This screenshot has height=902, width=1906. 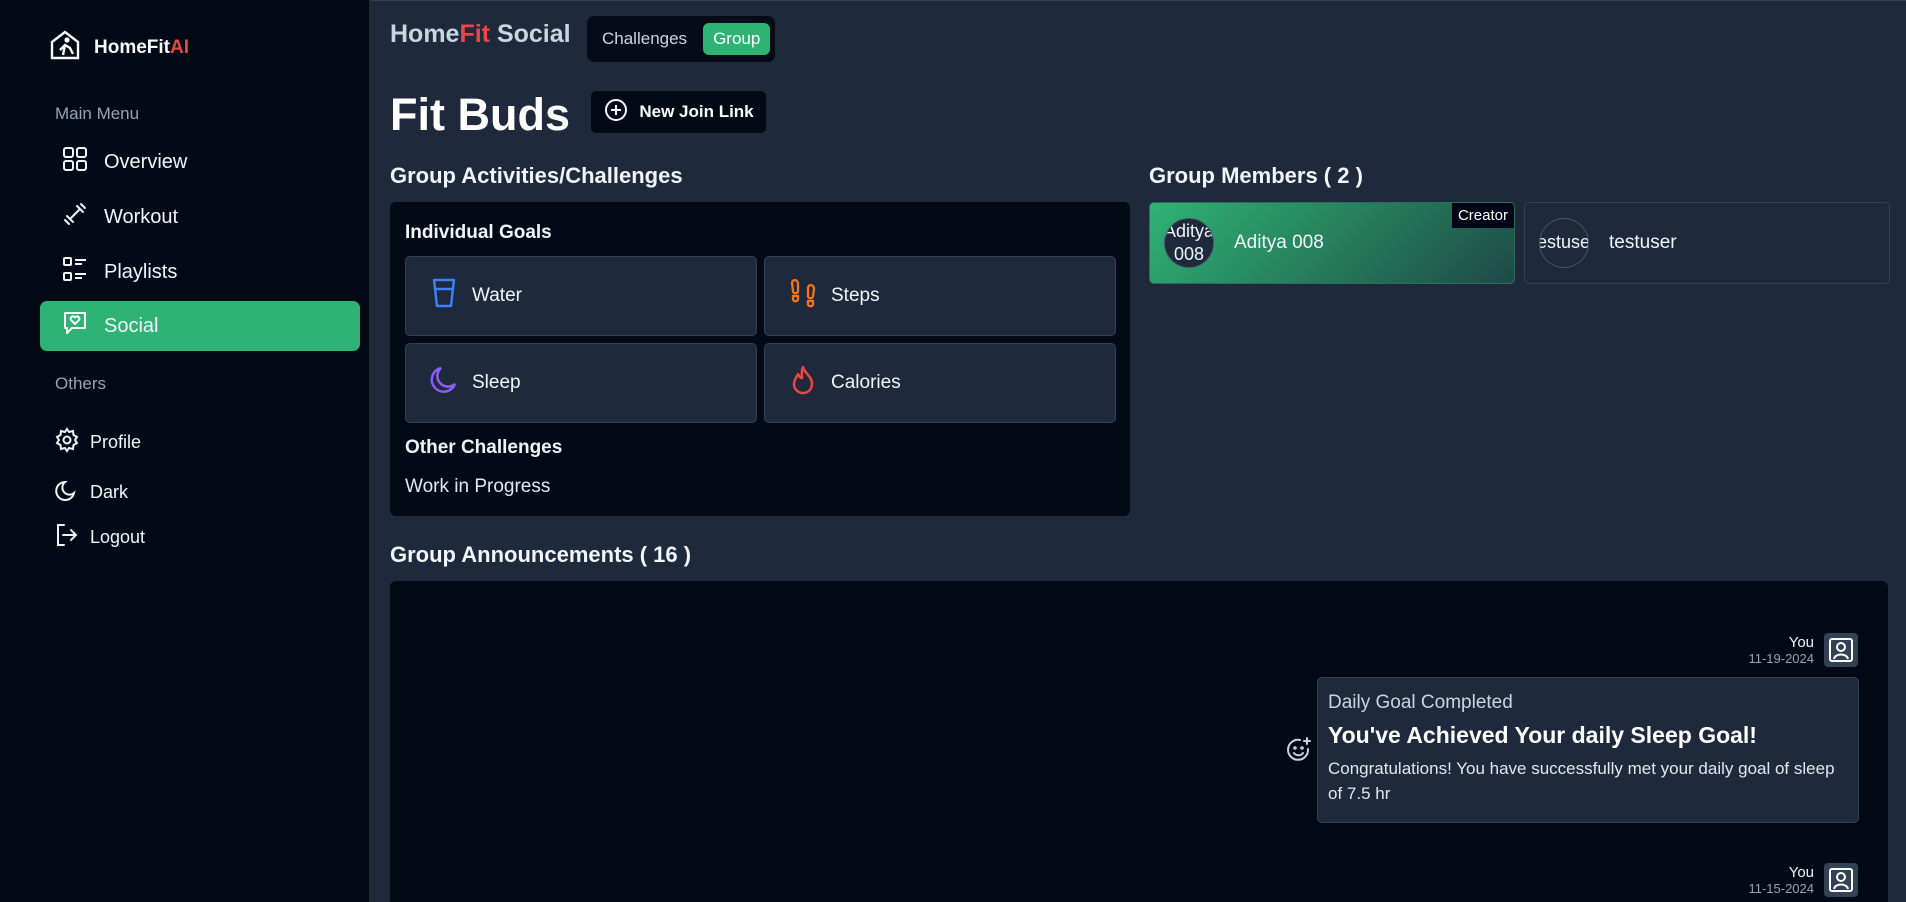 I want to click on message-header: You 11-19-2024, so click(x=1803, y=650).